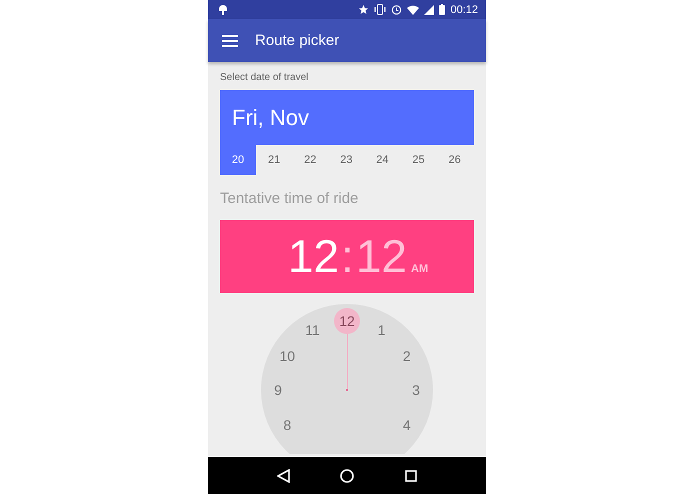 The height and width of the screenshot is (494, 695). What do you see at coordinates (347, 379) in the screenshot?
I see `clock-dial: 12 11 1 10 2 9 3 8 4` at bounding box center [347, 379].